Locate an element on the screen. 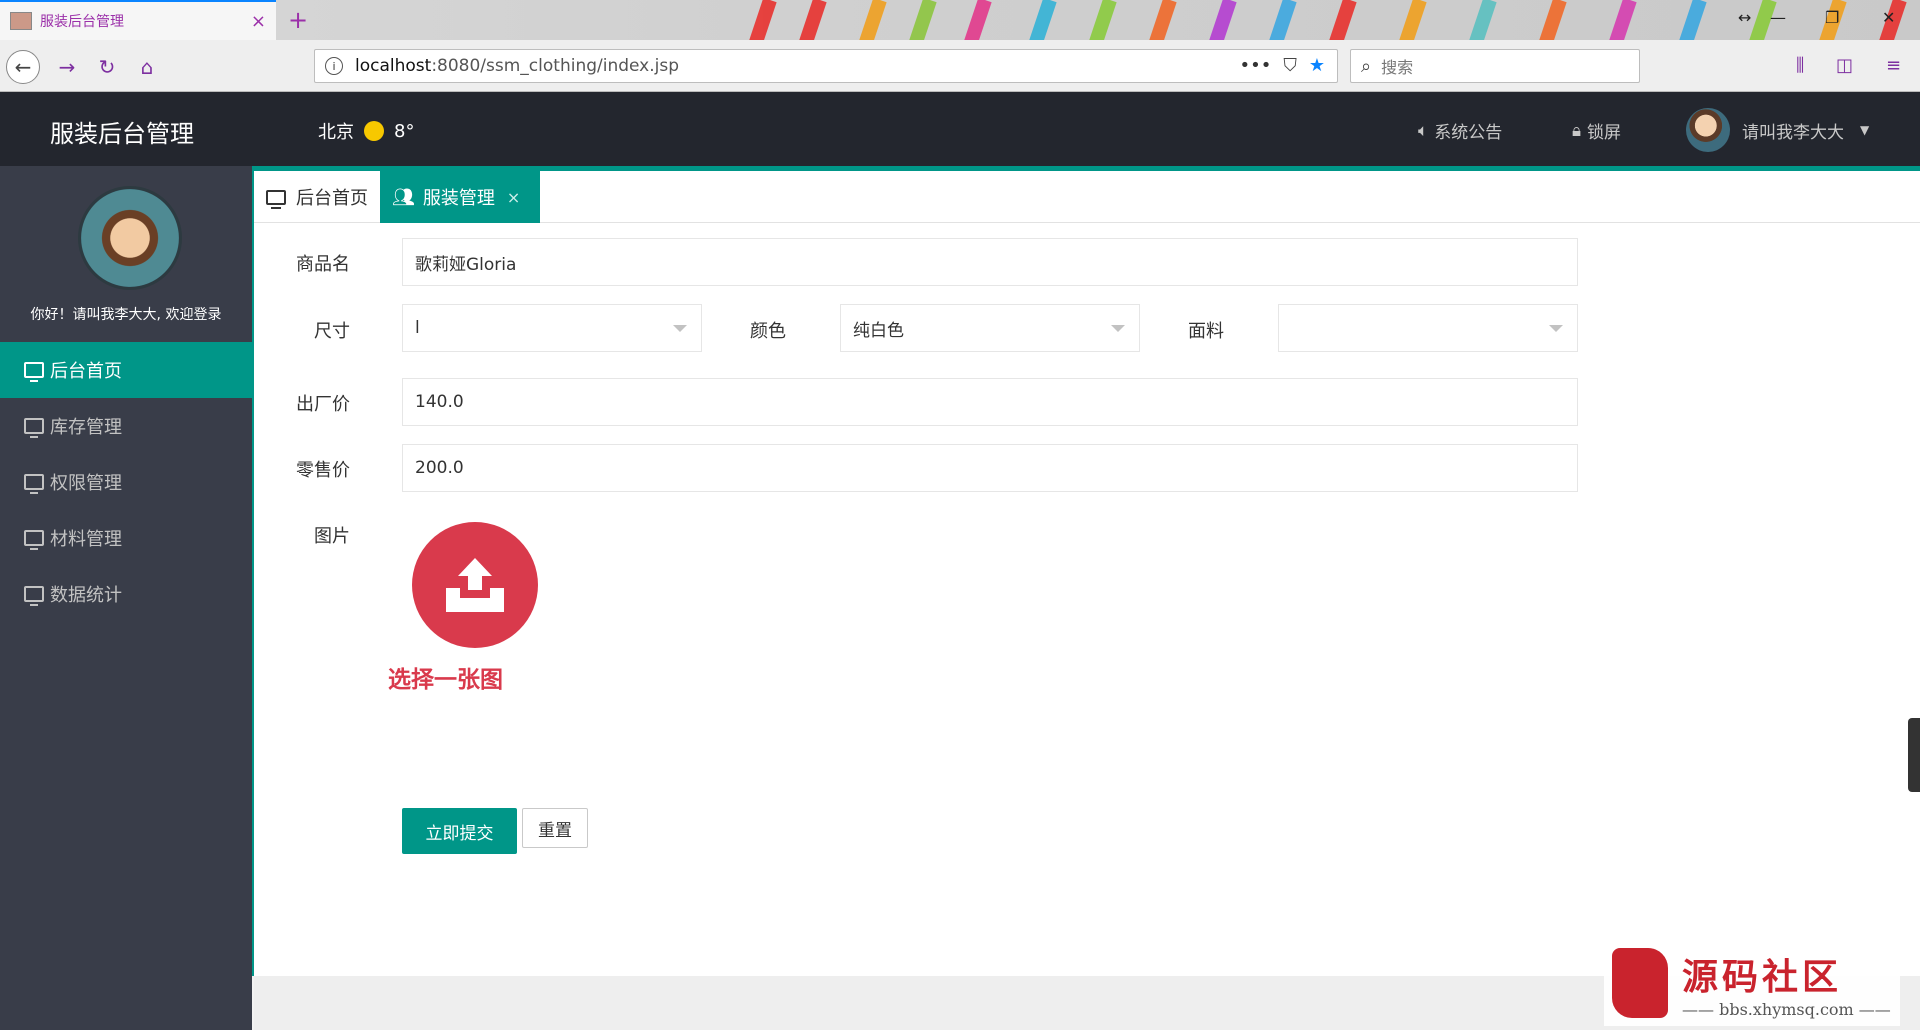 This screenshot has height=1030, width=1920. size-label: 尺寸 is located at coordinates (332, 331).